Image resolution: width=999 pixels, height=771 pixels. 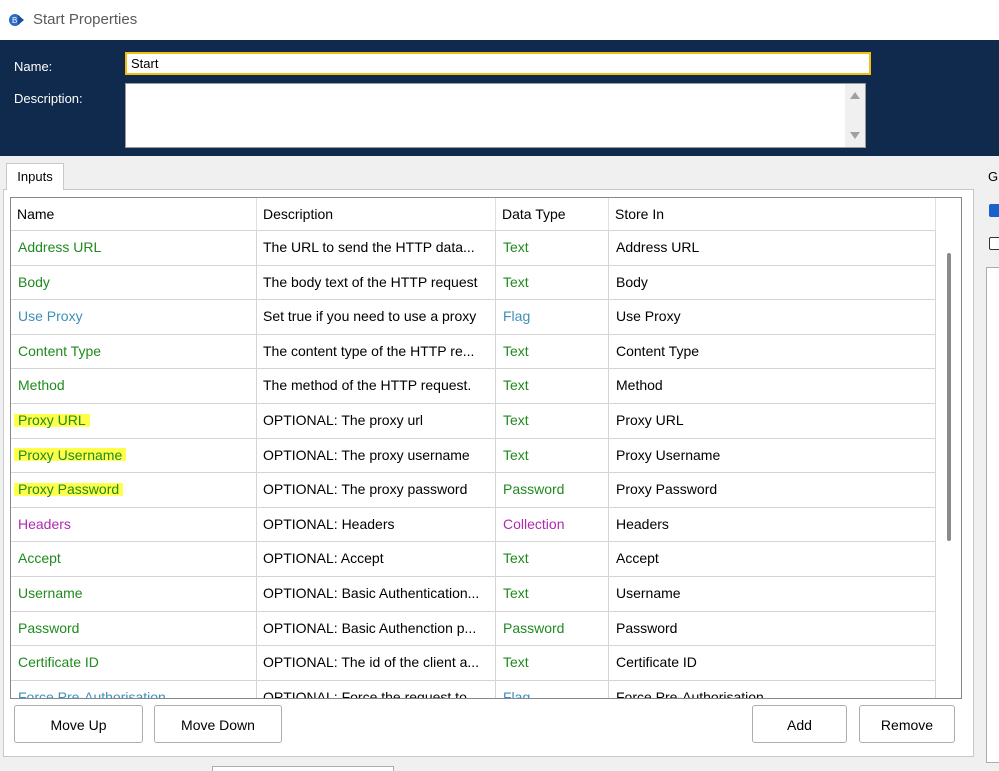 What do you see at coordinates (70, 454) in the screenshot?
I see `cell-name-text: Proxy Username` at bounding box center [70, 454].